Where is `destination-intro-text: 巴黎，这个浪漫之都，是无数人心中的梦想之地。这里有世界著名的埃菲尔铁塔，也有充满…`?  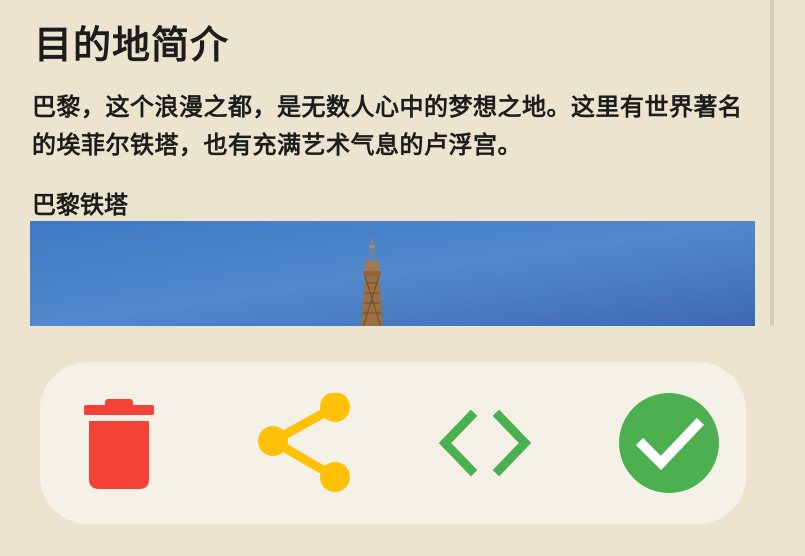
destination-intro-text: 巴黎，这个浪漫之都，是无数人心中的梦想之地。这里有世界著名的埃菲尔铁塔，也有充满… is located at coordinates (387, 126).